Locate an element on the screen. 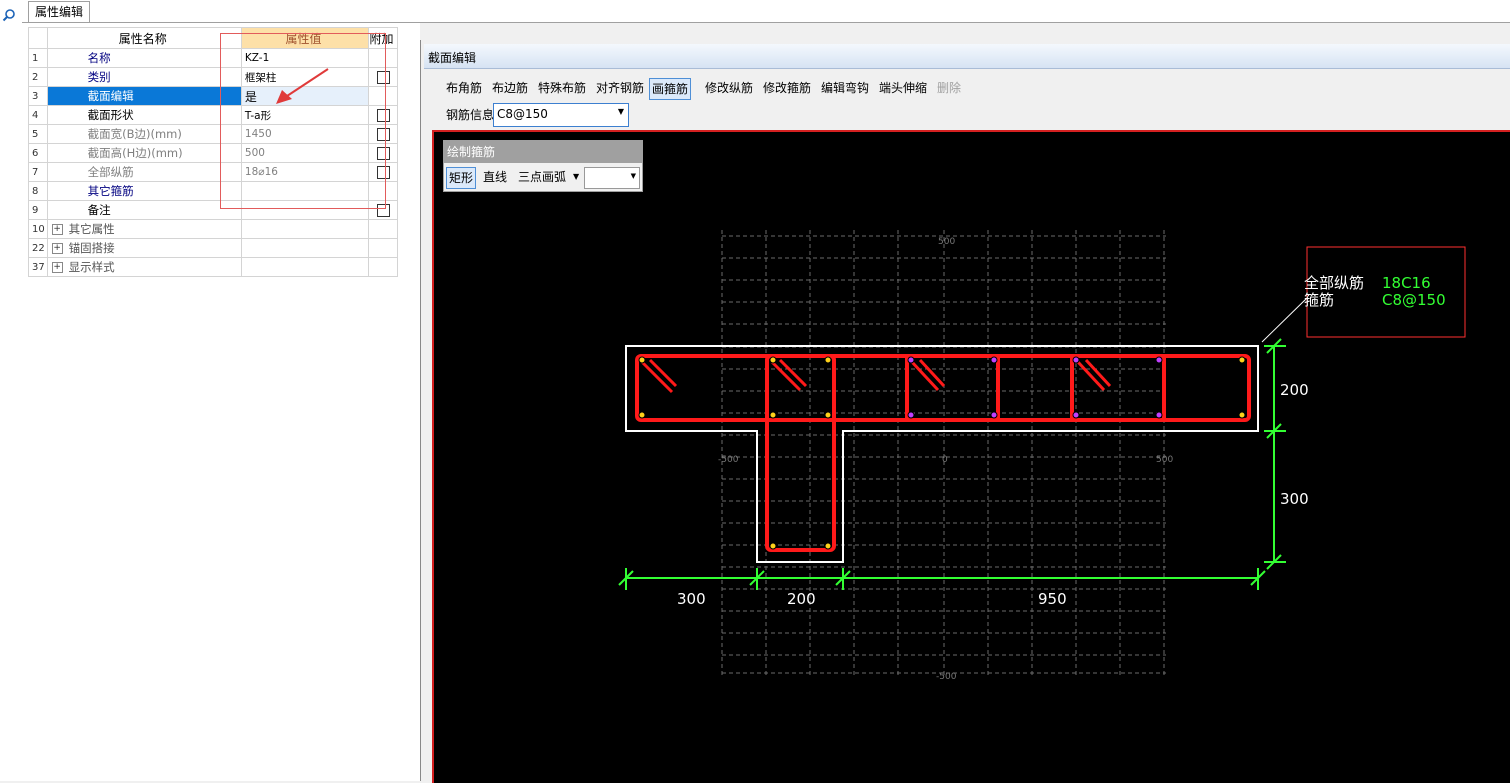 The image size is (1510, 783). row-number: 37 is located at coordinates (38, 267).